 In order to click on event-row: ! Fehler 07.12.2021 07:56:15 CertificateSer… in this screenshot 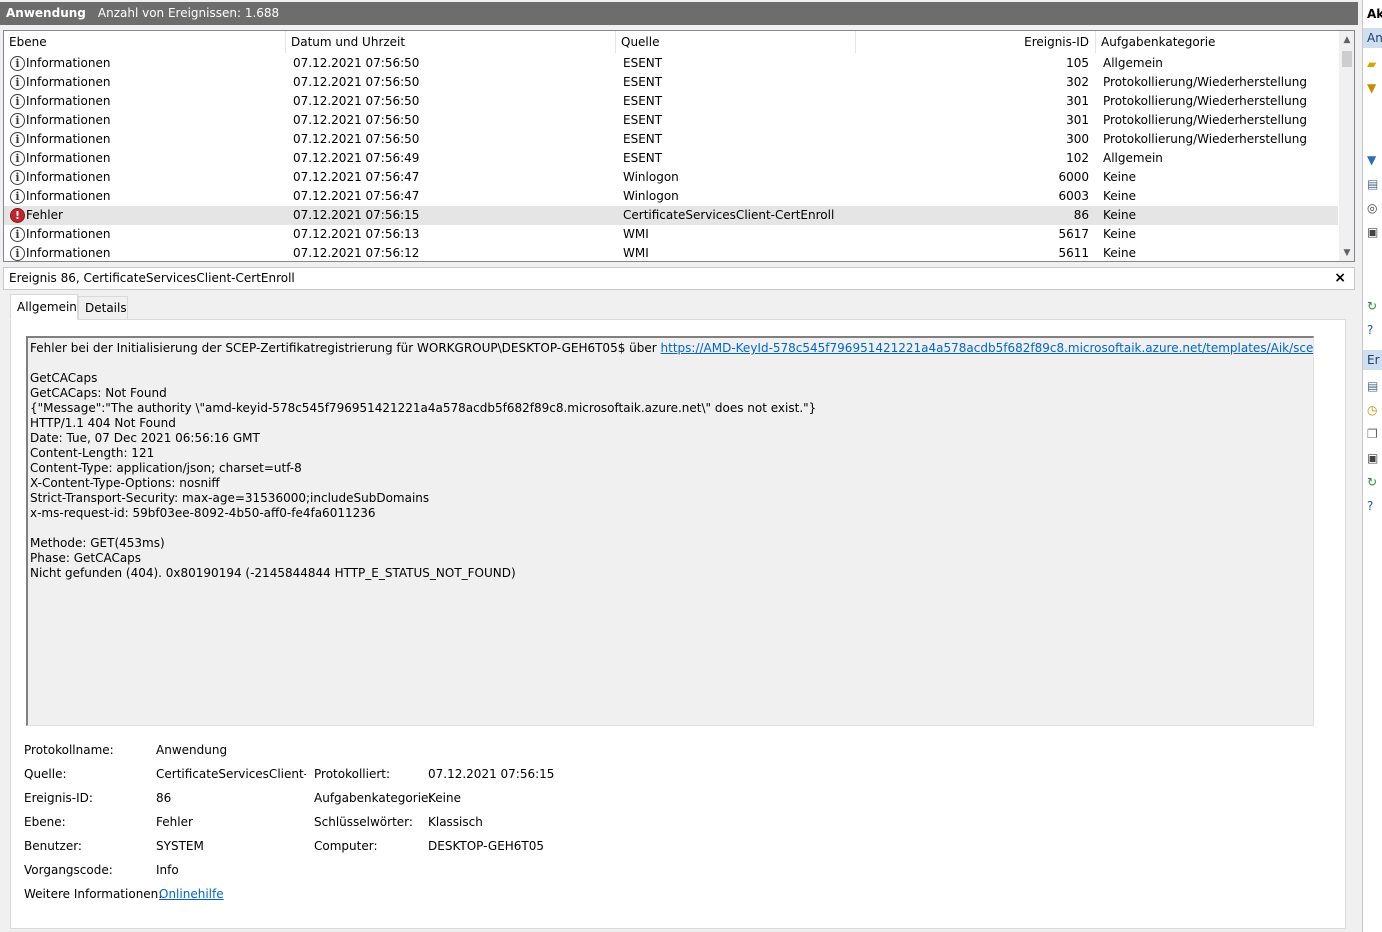, I will do `click(671, 215)`.